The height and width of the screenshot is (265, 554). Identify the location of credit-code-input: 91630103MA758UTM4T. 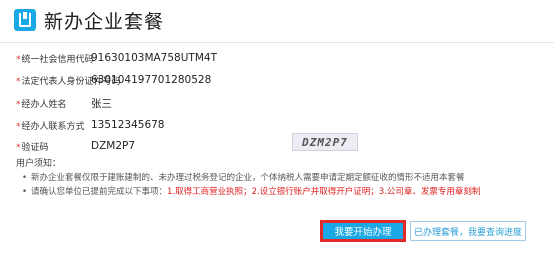
(154, 58).